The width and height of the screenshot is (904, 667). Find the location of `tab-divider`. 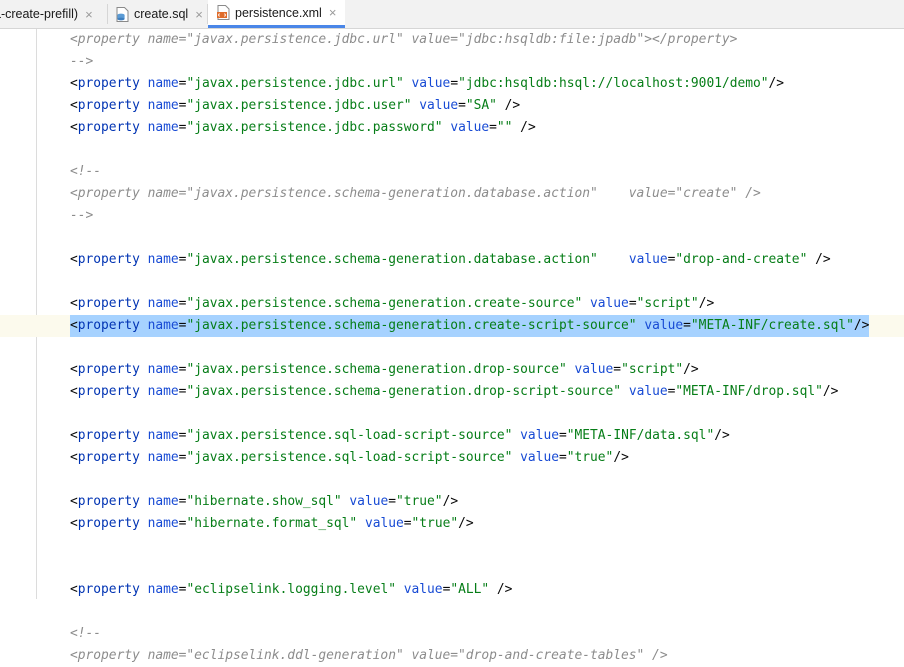

tab-divider is located at coordinates (107, 14).